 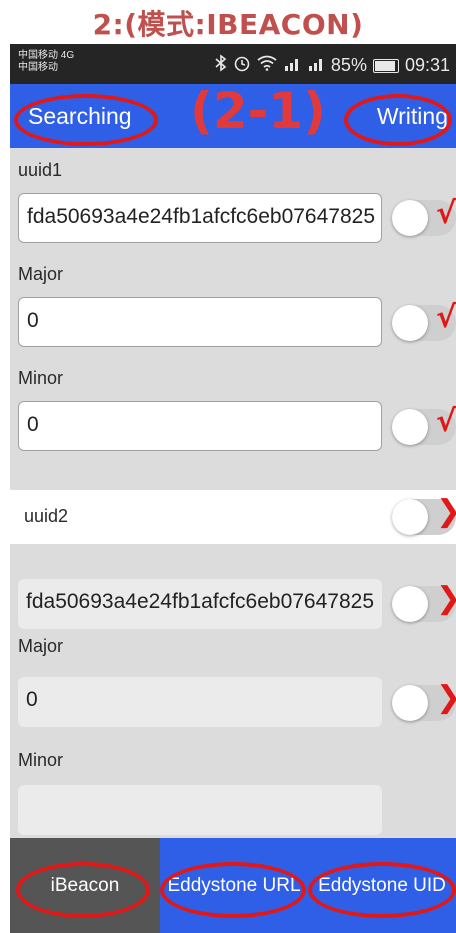 What do you see at coordinates (200, 218) in the screenshot?
I see `uuid1-input: fda50693a4e24fb1afcfc6eb07647825` at bounding box center [200, 218].